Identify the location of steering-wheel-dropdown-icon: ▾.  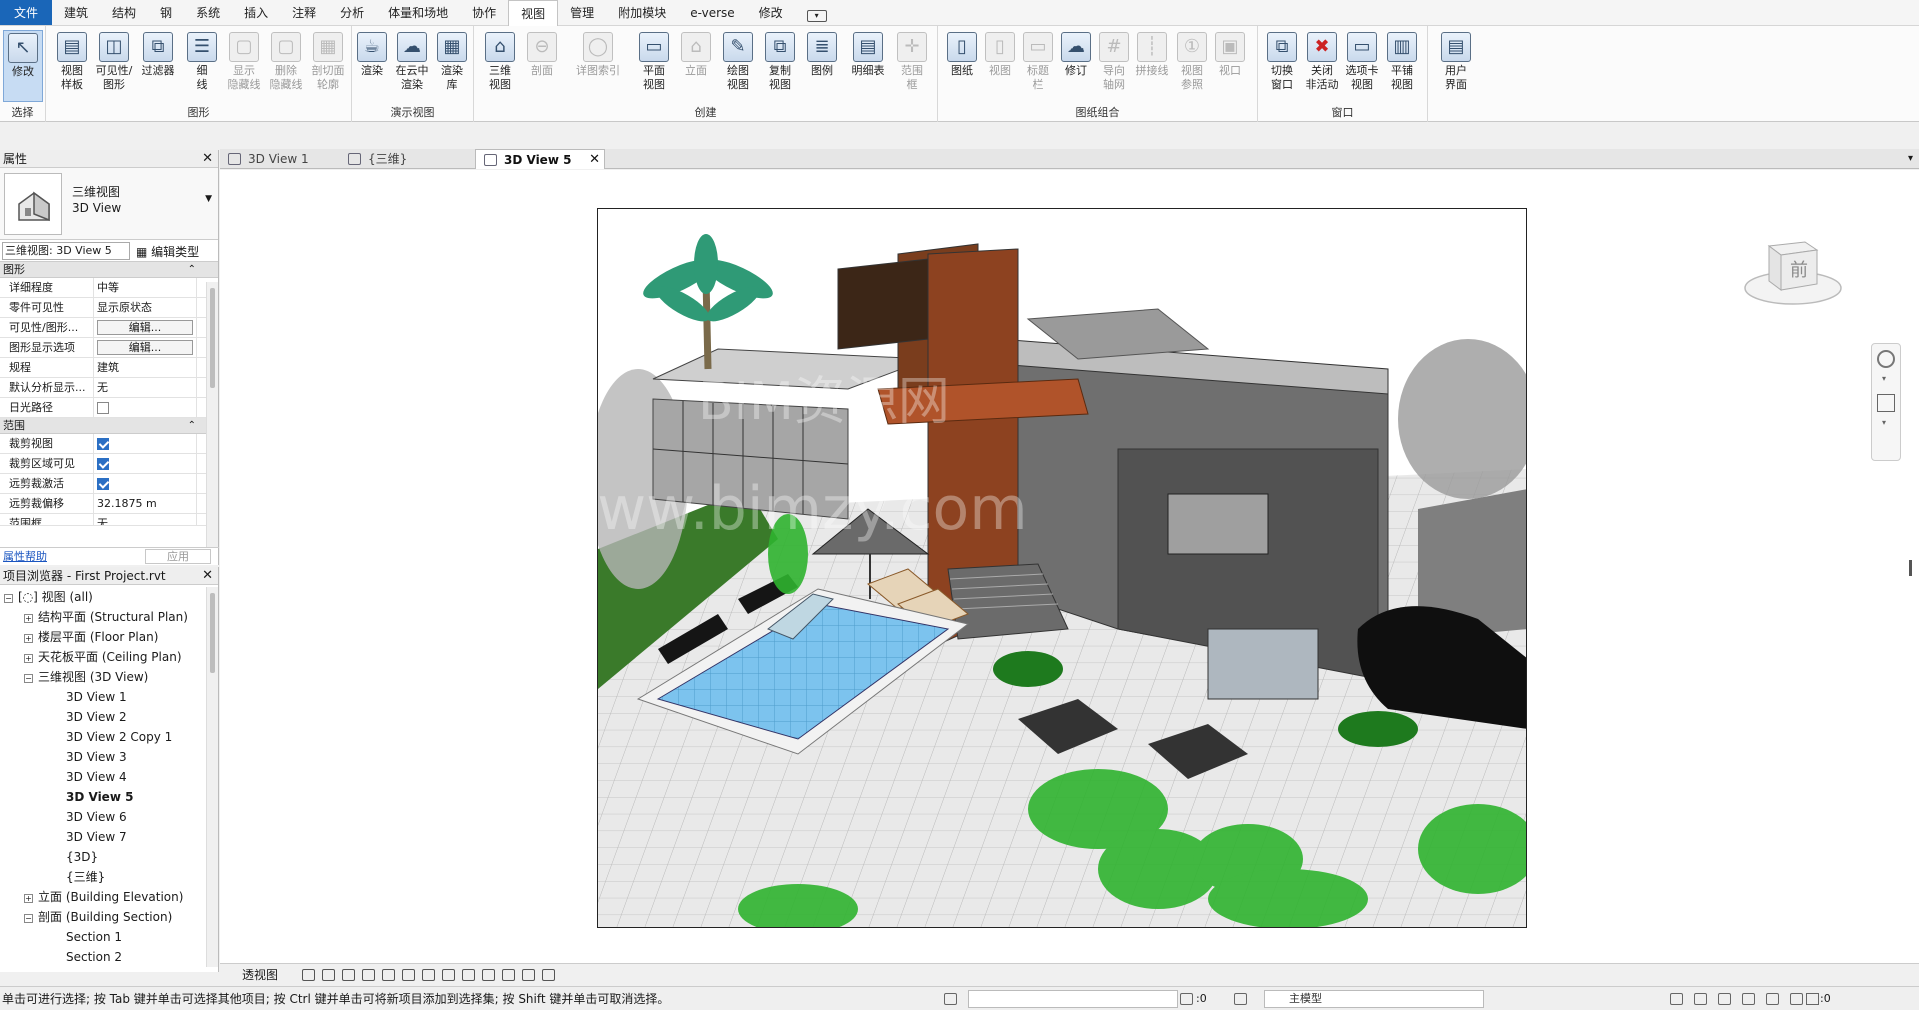
(1884, 378).